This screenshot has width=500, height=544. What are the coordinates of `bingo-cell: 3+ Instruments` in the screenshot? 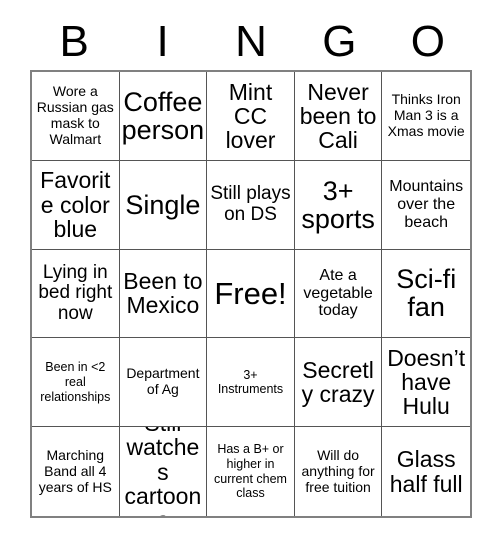 It's located at (251, 383).